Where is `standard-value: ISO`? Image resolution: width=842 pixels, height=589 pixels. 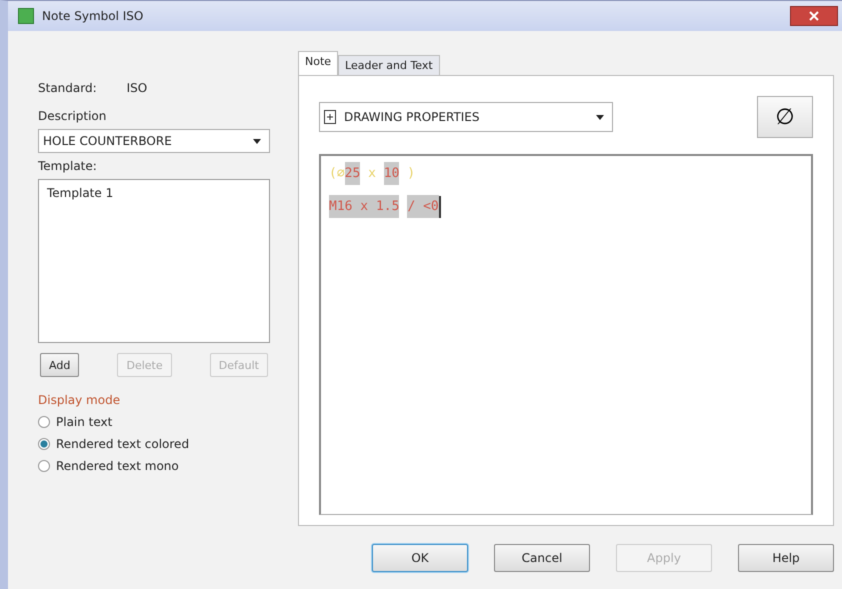 standard-value: ISO is located at coordinates (137, 88).